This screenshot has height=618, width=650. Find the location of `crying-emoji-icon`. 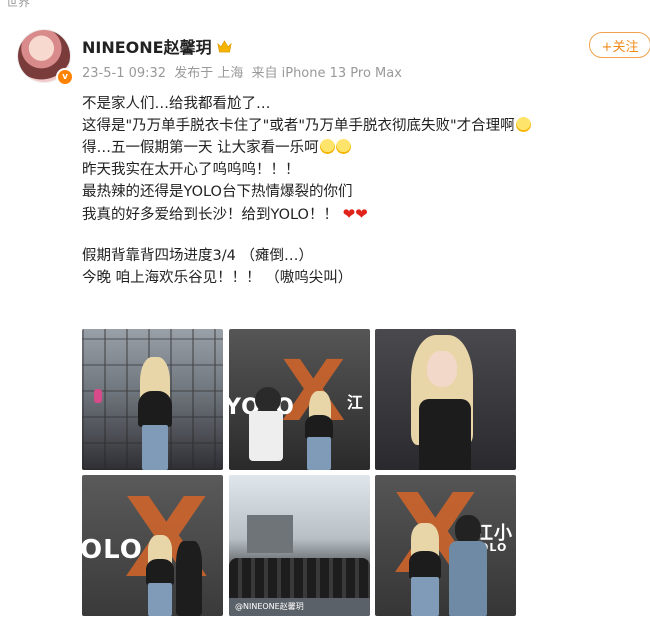

crying-emoji-icon is located at coordinates (523, 124).